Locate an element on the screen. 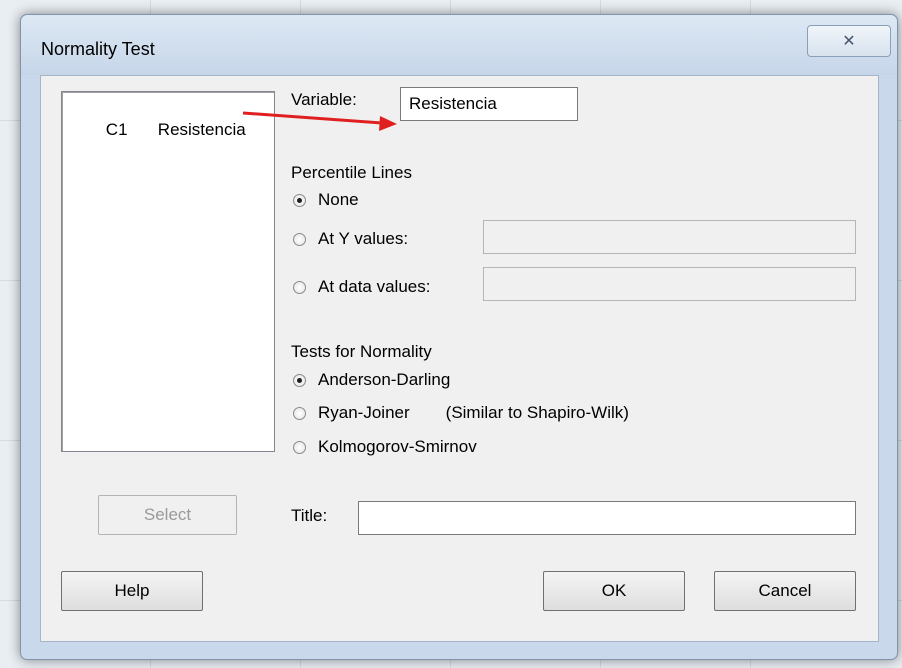 The image size is (902, 668). column-id: C1 is located at coordinates (116, 129).